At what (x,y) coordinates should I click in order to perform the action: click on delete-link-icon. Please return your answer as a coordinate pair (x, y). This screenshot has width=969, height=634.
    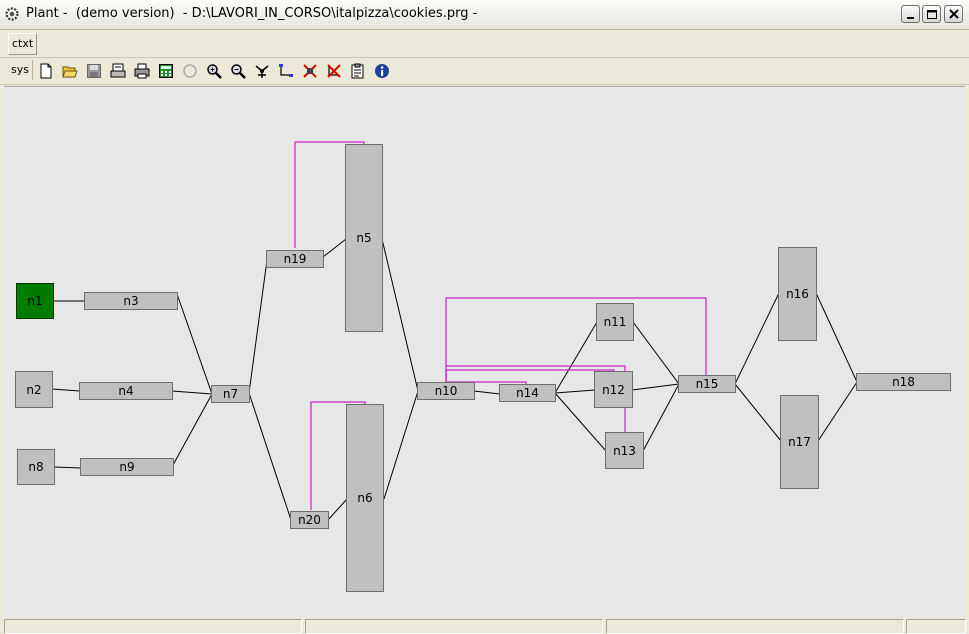
    Looking at the image, I should click on (334, 71).